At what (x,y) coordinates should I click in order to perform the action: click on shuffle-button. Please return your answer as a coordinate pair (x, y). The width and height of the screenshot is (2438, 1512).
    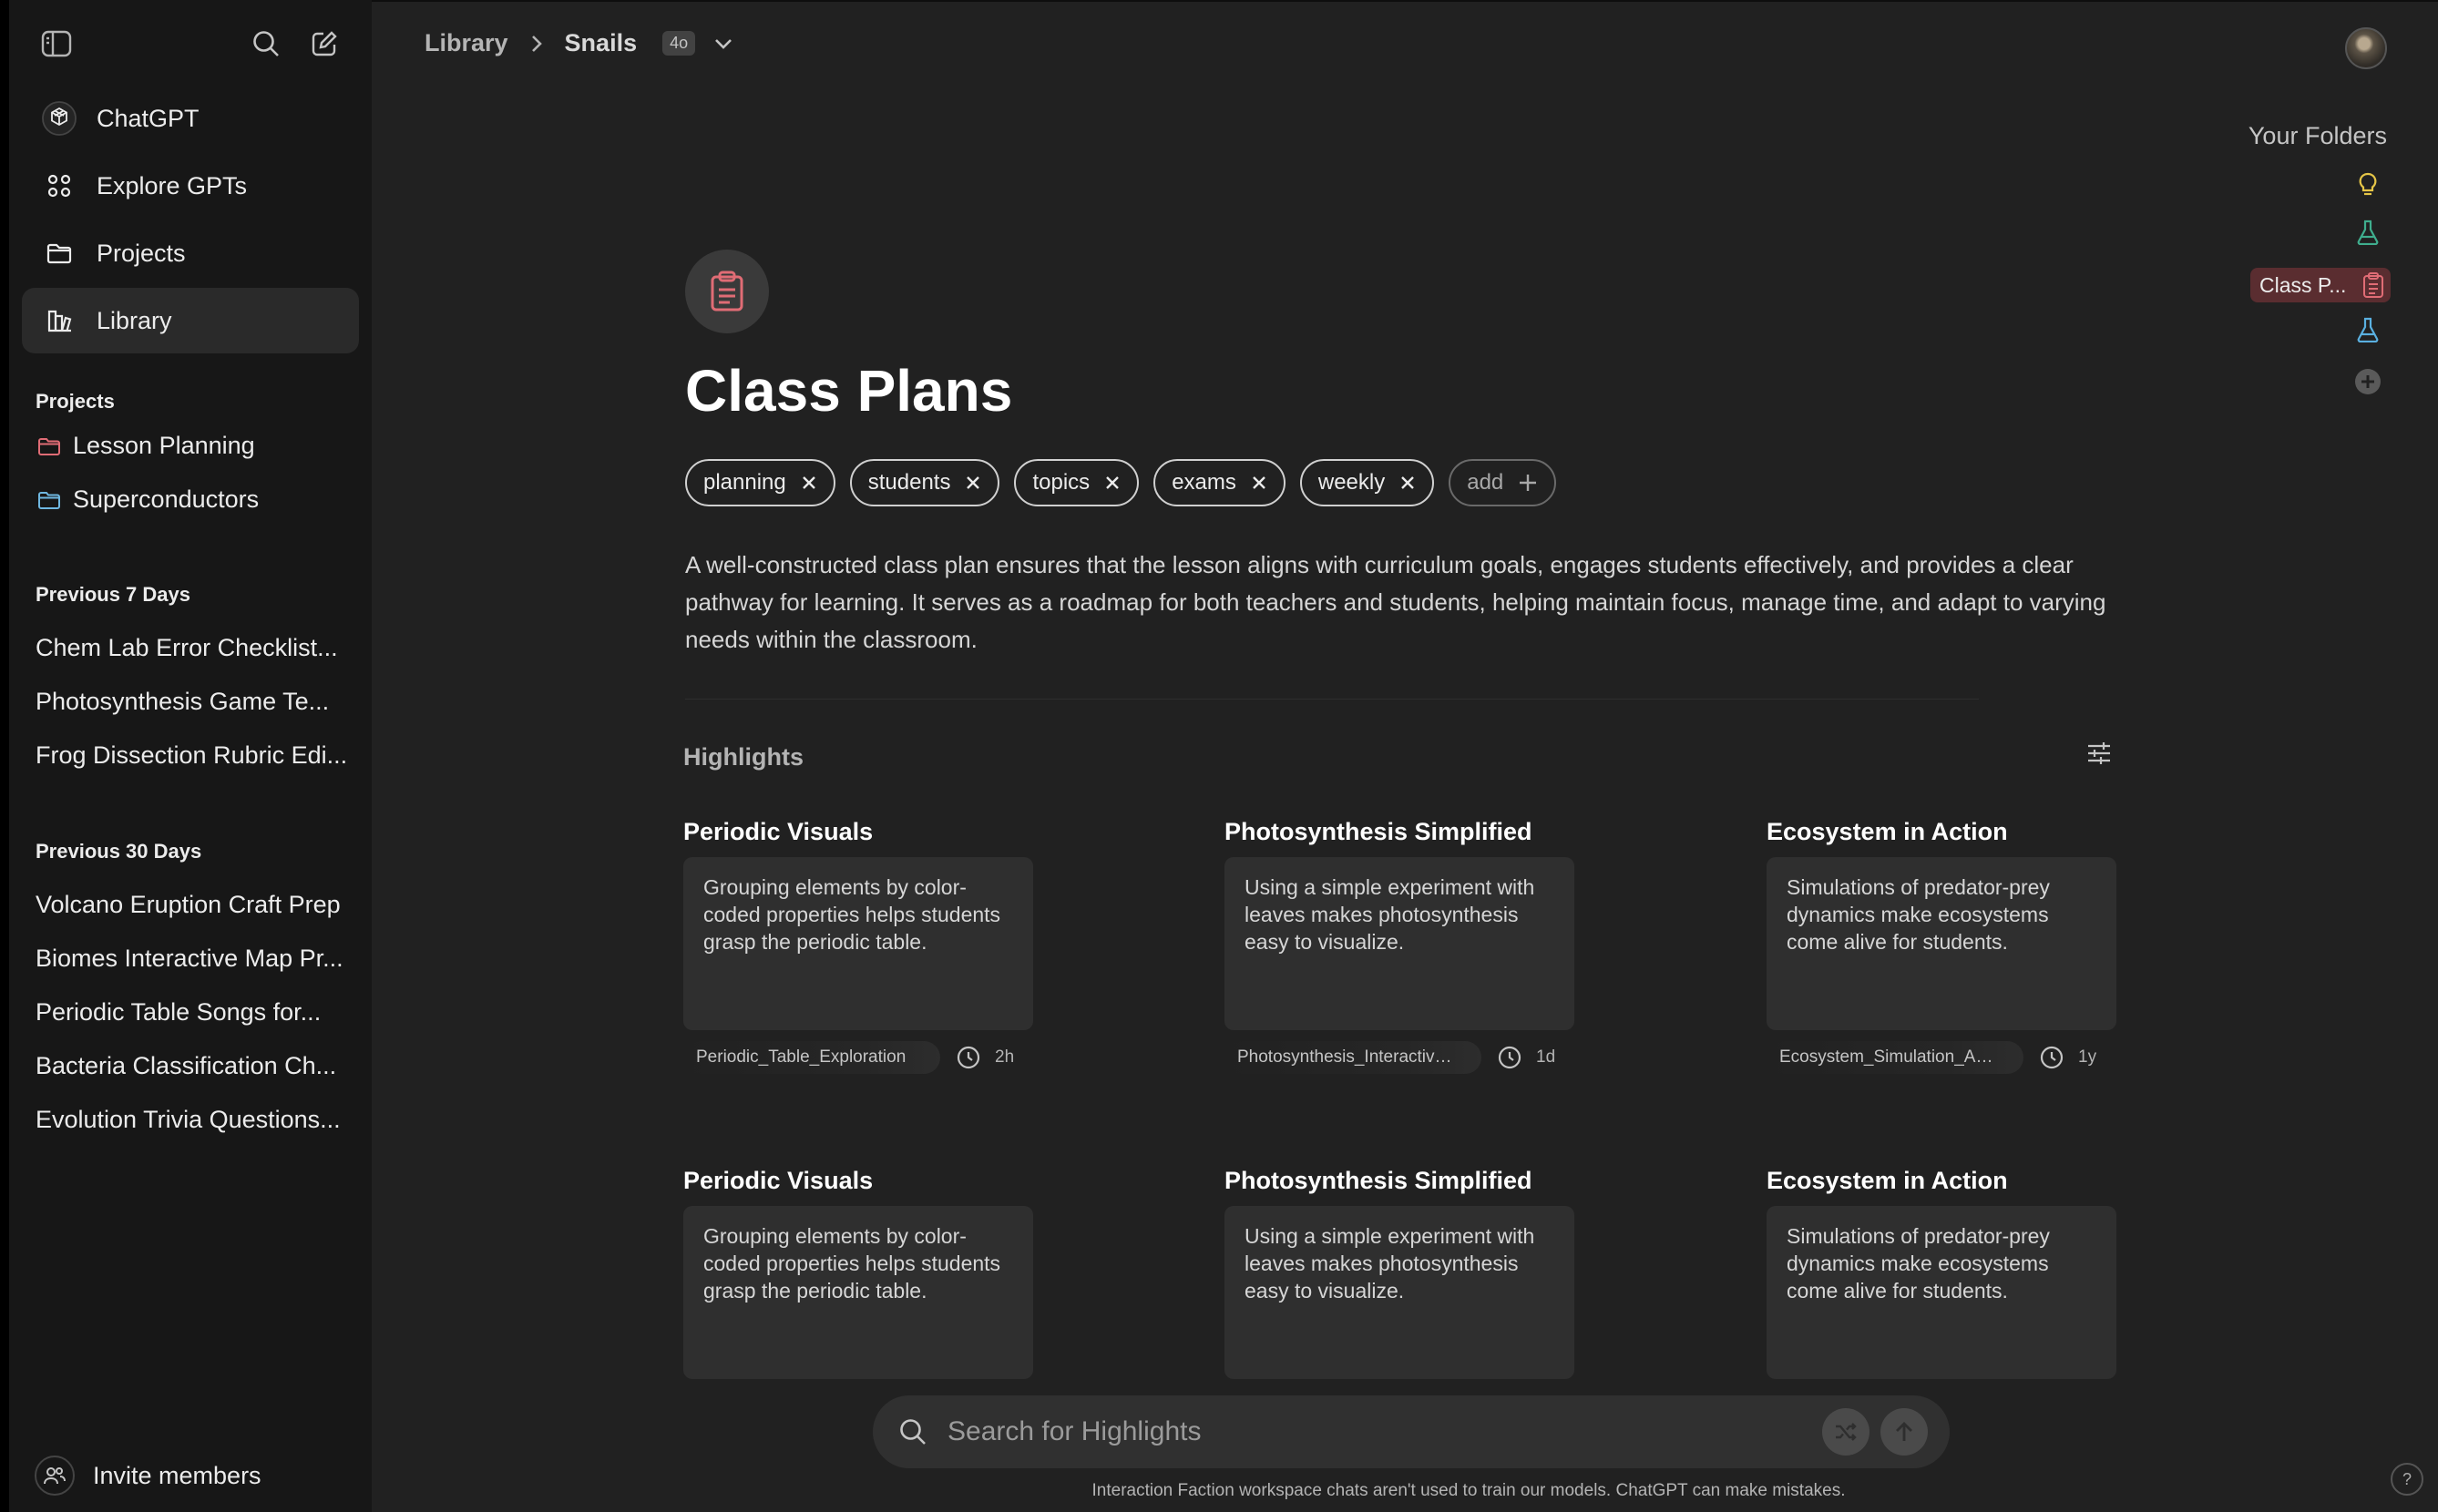
    Looking at the image, I should click on (1846, 1432).